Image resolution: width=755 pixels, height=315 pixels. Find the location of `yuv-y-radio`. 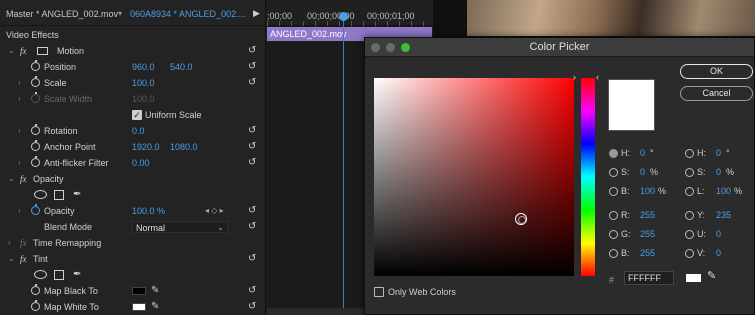

yuv-y-radio is located at coordinates (689, 215).